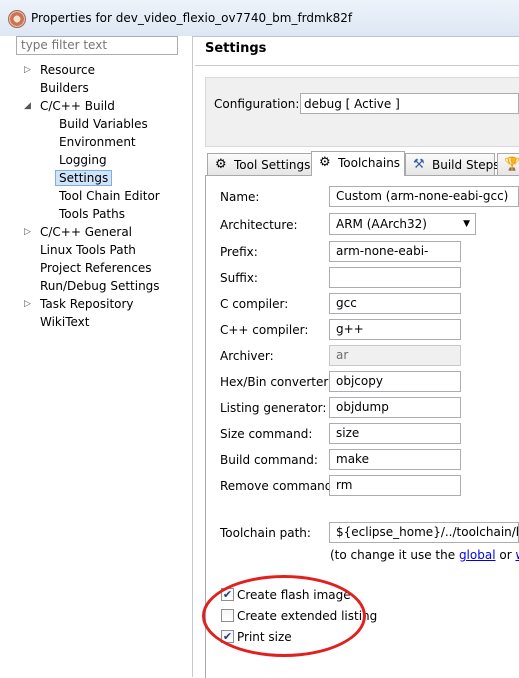 The image size is (519, 678). I want to click on tree-item-tools-paths: Tools Paths, so click(92, 214).